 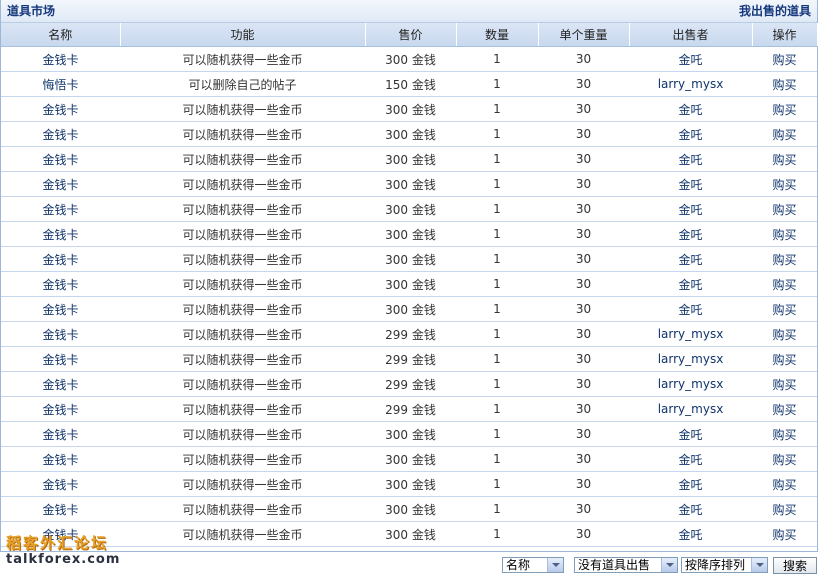 What do you see at coordinates (724, 565) in the screenshot?
I see `sort-order-select: 按降序排列` at bounding box center [724, 565].